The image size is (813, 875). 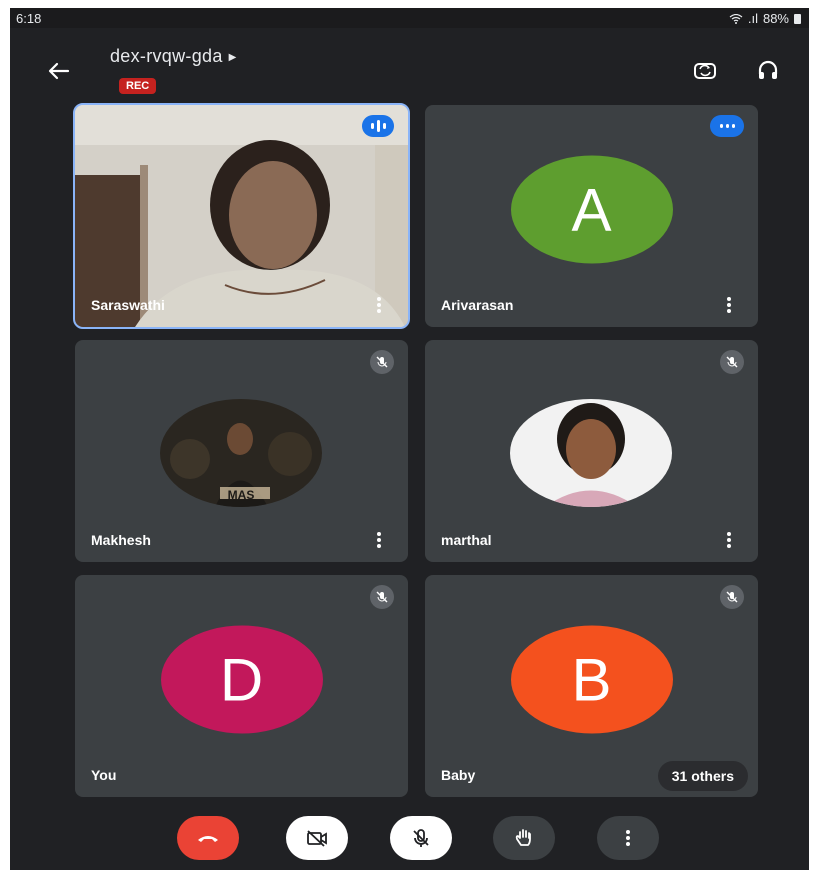 I want to click on avatar-photo: MAS, so click(x=241, y=453).